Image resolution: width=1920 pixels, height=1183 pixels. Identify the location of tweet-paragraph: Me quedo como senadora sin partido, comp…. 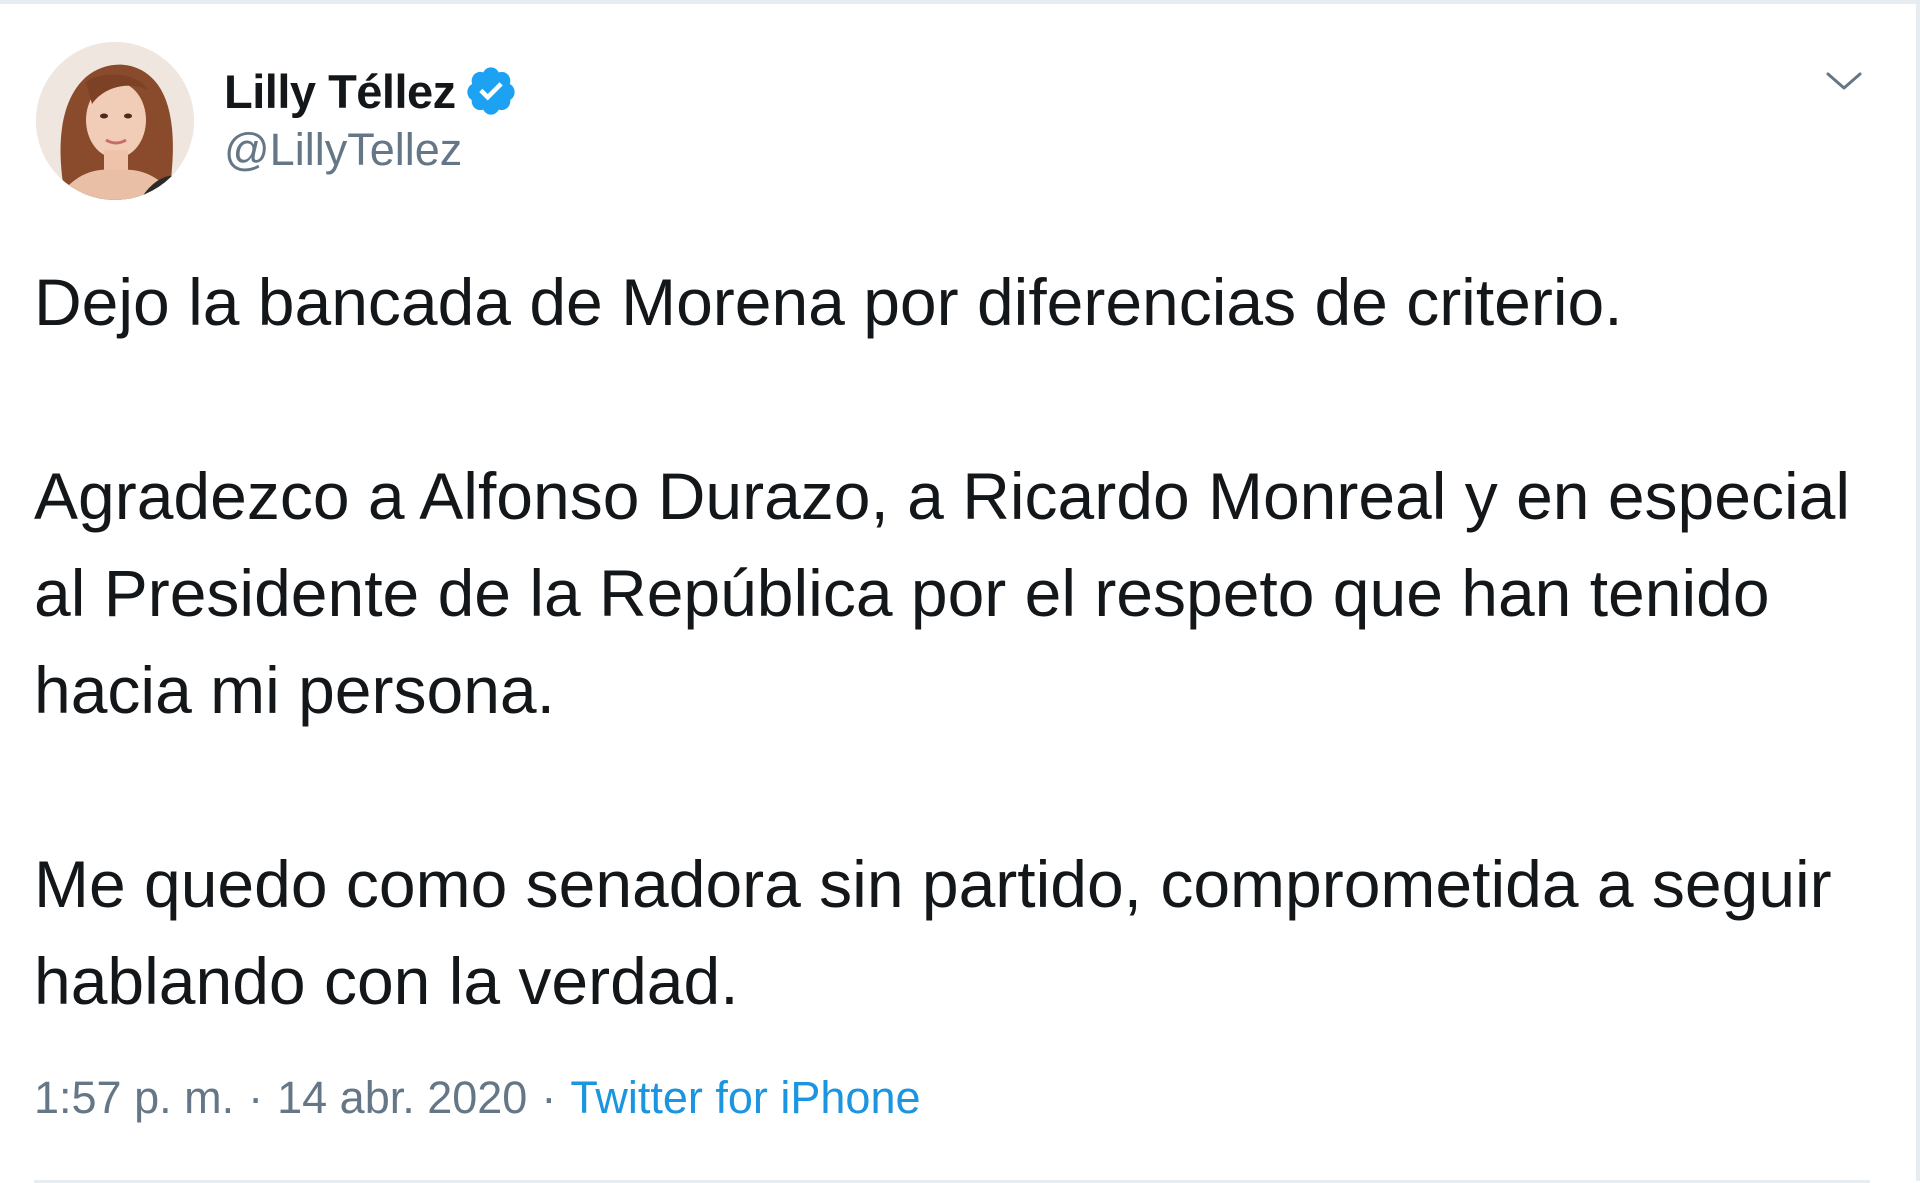
(933, 932).